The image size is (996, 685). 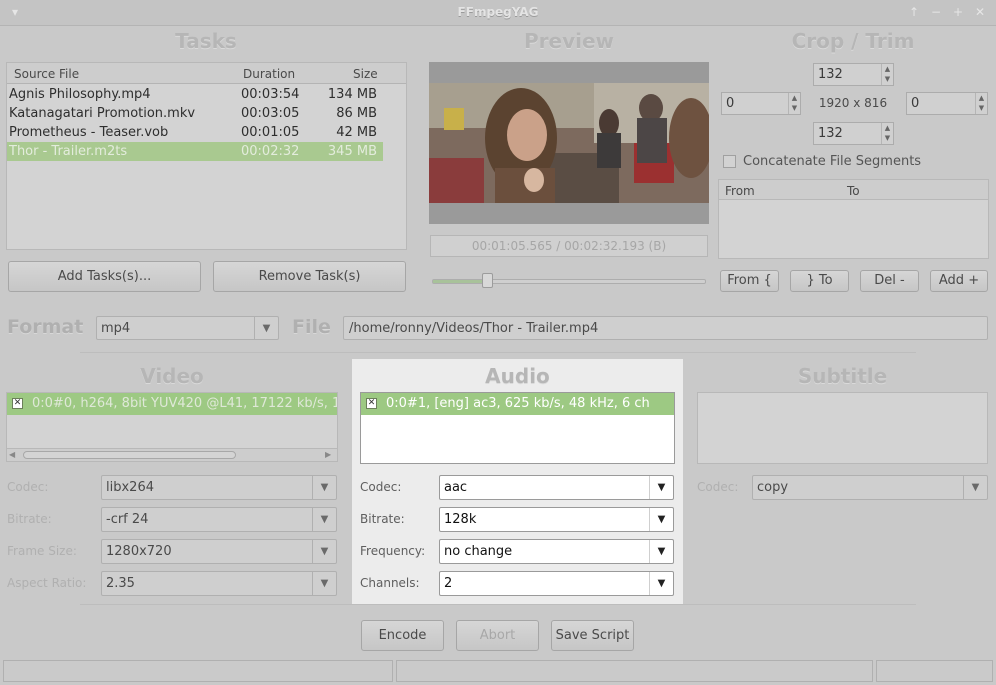 I want to click on delete-segment-button: Del -, so click(x=889, y=281).